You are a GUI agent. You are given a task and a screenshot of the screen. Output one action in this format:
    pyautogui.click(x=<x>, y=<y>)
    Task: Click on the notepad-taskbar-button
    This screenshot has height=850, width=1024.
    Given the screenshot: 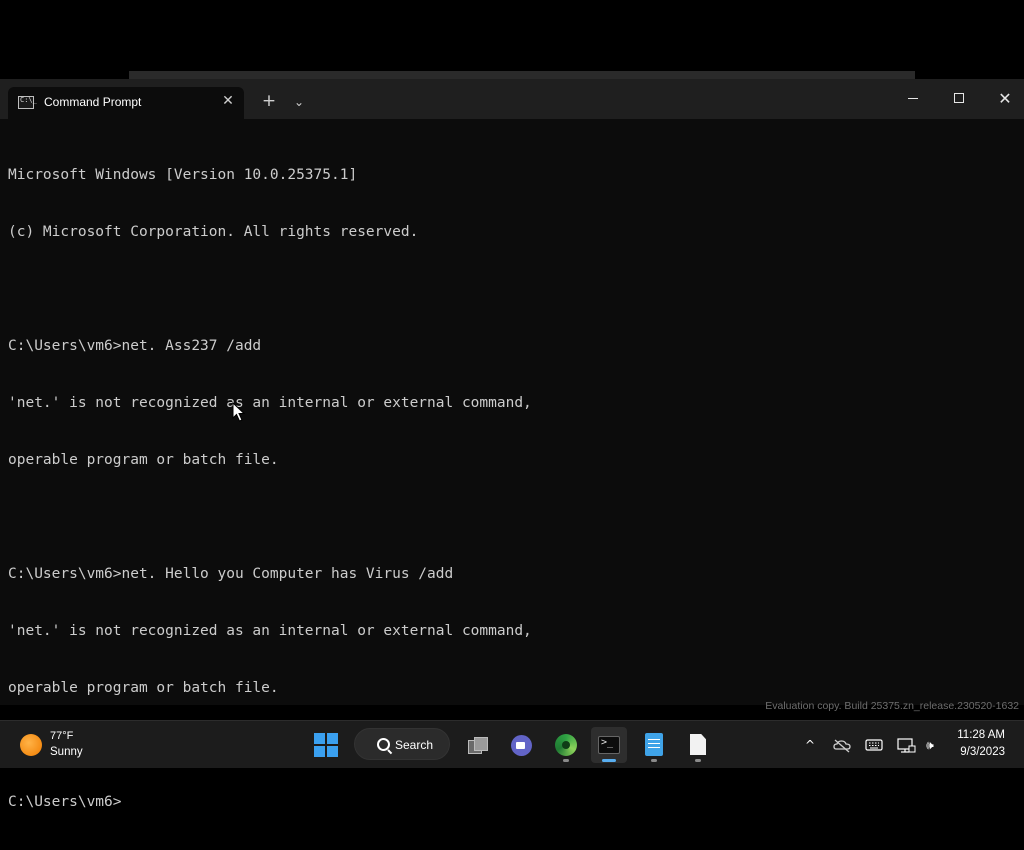 What is the action you would take?
    pyautogui.click(x=654, y=745)
    